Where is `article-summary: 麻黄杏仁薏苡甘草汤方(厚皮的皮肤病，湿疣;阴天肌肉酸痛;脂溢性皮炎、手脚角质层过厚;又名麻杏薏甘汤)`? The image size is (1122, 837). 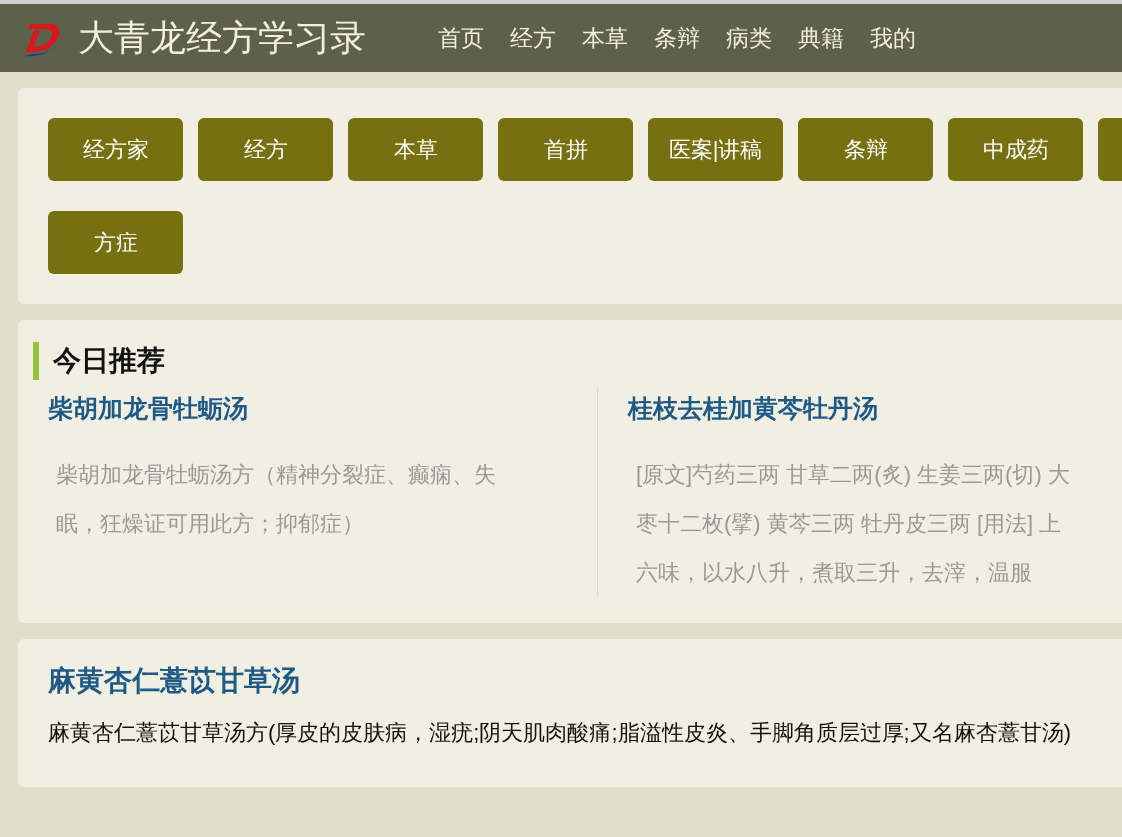
article-summary: 麻黄杏仁薏苡甘草汤方(厚皮的皮肤病，湿疣;阴天肌肉酸痛;脂溢性皮炎、手脚角质层过厚;又名麻杏薏甘汤) is located at coordinates (560, 733).